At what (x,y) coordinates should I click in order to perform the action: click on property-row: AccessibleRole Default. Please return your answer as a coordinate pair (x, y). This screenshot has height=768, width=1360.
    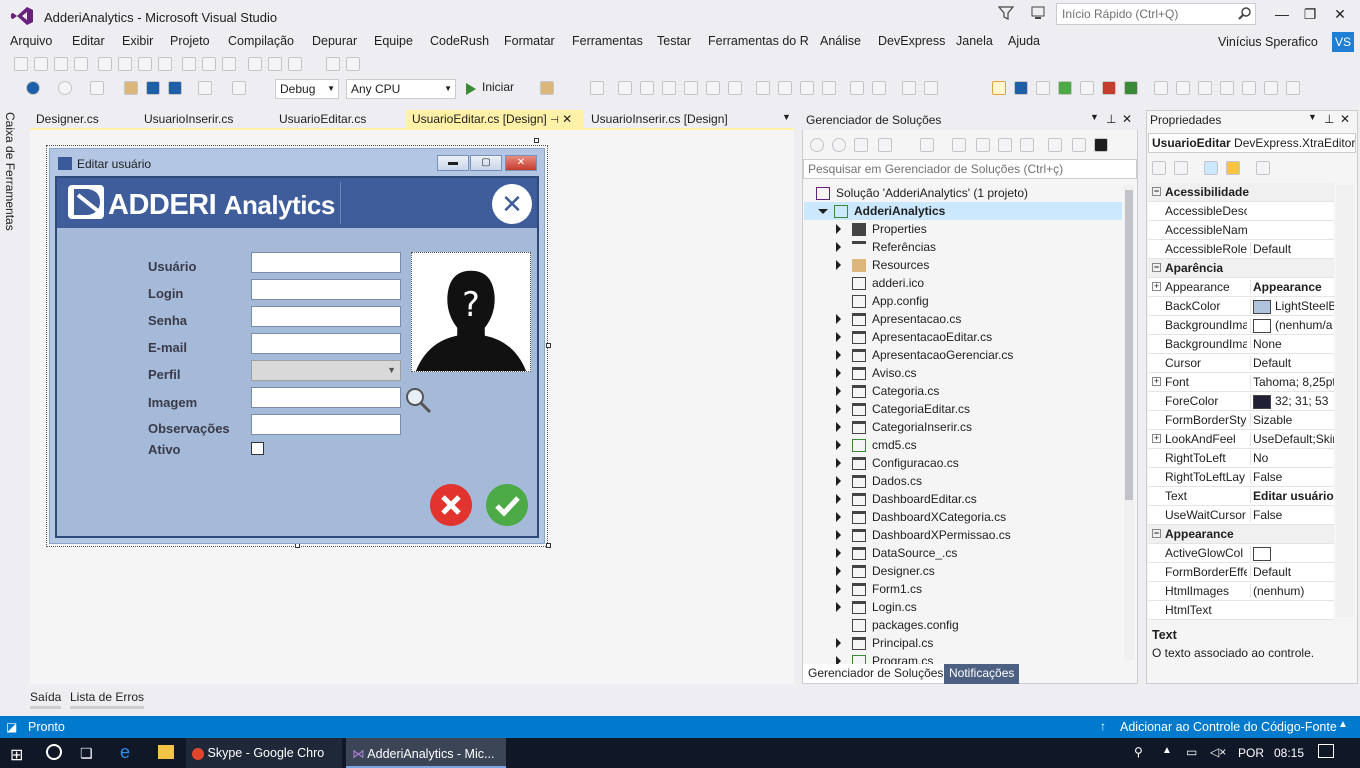
    Looking at the image, I should click on (1241, 249).